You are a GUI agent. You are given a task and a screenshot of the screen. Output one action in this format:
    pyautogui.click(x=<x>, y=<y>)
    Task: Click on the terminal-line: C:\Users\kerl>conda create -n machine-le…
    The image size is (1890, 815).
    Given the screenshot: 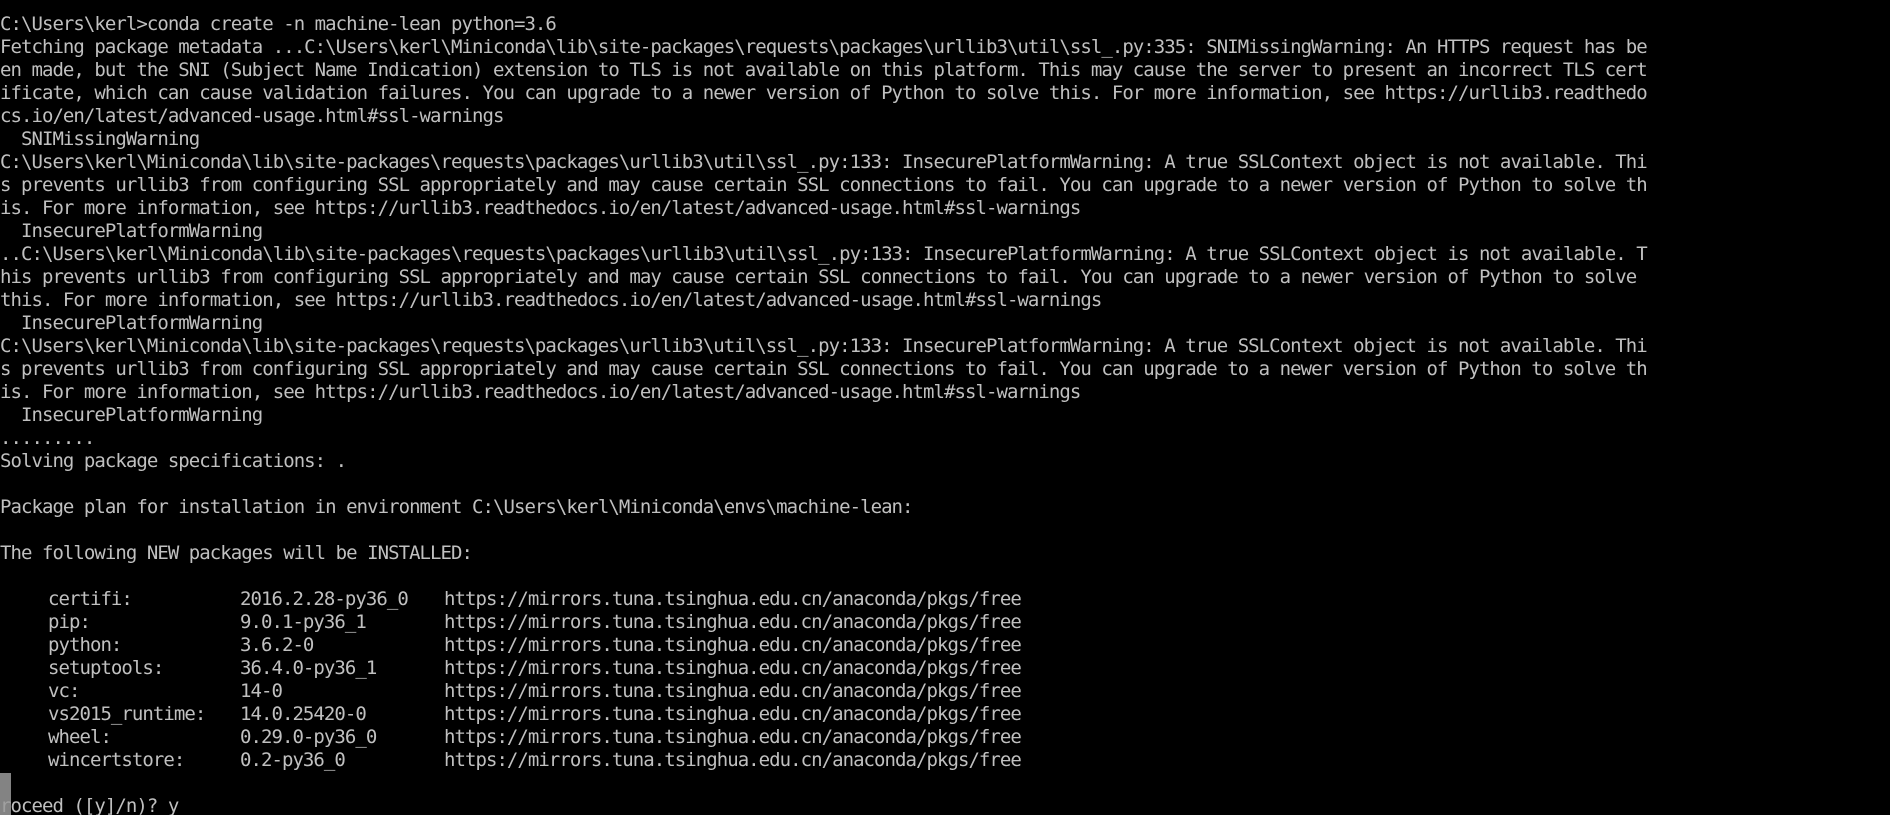 What is the action you would take?
    pyautogui.click(x=278, y=24)
    